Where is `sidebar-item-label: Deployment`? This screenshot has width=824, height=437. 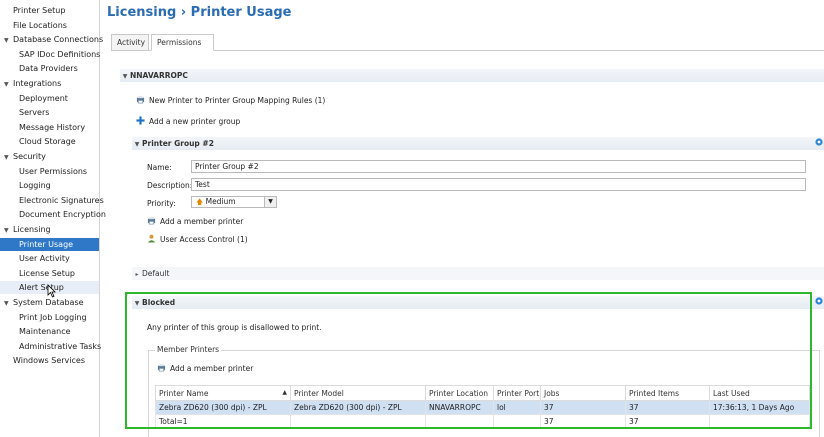
sidebar-item-label: Deployment is located at coordinates (43, 98).